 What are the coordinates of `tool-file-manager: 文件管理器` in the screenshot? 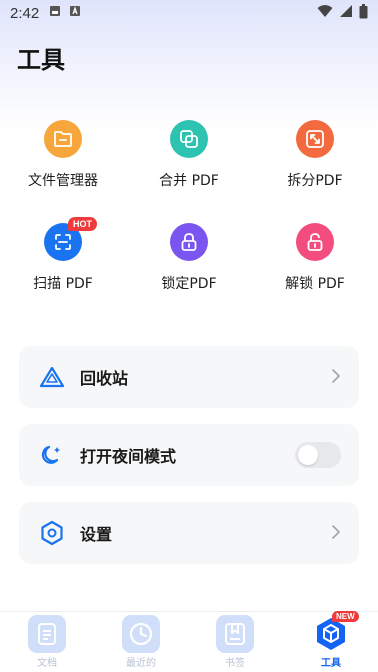 It's located at (63, 160).